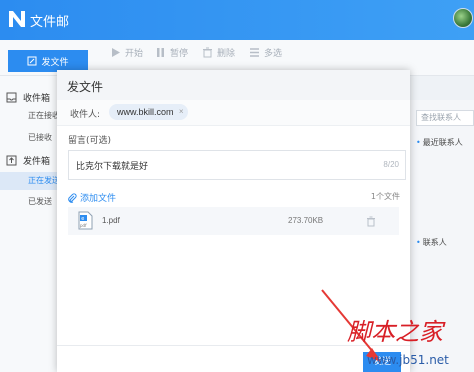 Image resolution: width=474 pixels, height=372 pixels. Describe the element at coordinates (233, 85) in the screenshot. I see `dialog-header: 发文件` at that location.